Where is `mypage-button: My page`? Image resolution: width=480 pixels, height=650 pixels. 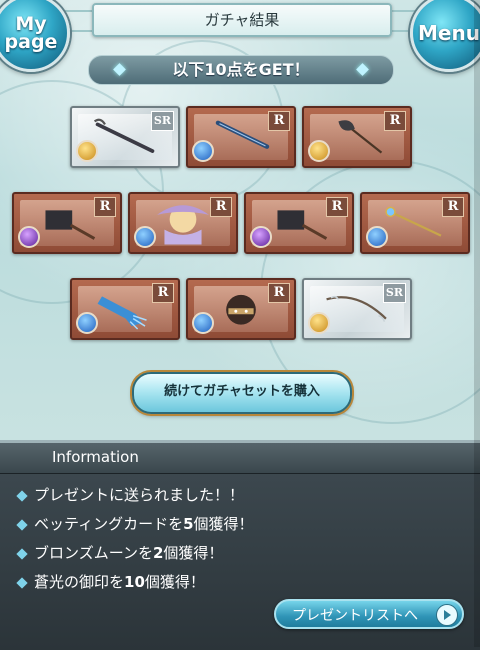 mypage-button: My page is located at coordinates (35, 36).